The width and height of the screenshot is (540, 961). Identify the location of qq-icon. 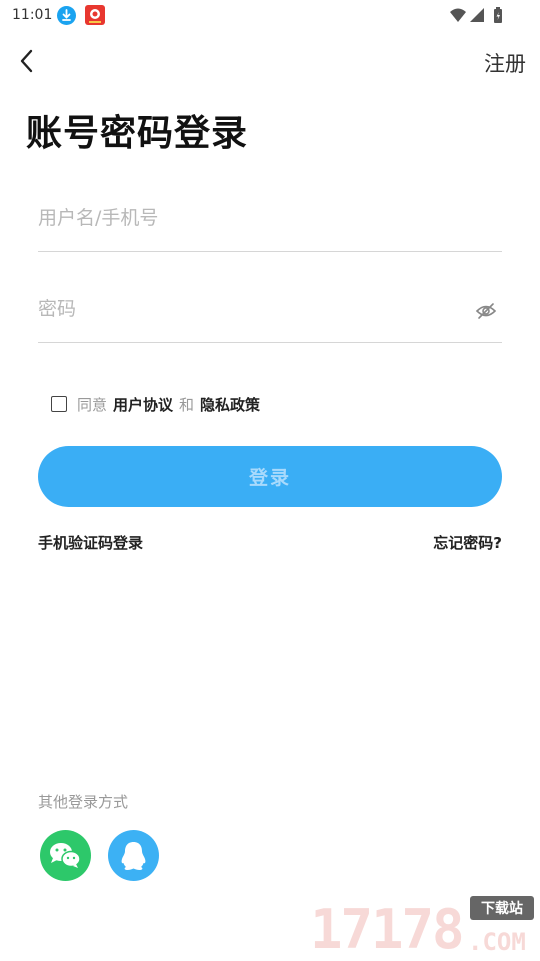
(133, 856).